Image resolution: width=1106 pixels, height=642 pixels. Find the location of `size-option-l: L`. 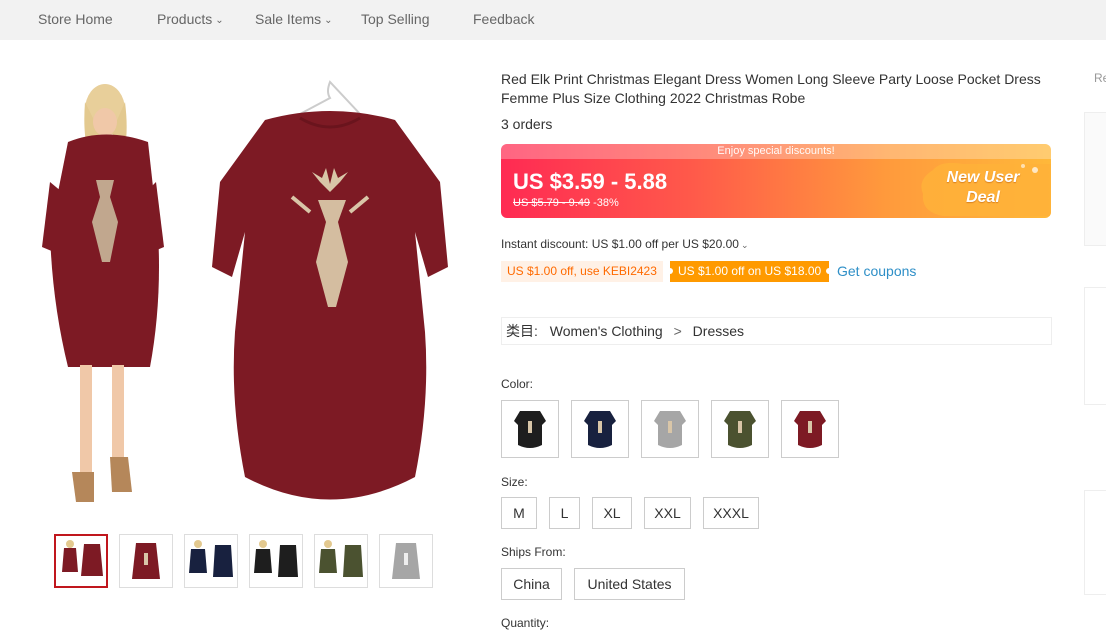

size-option-l: L is located at coordinates (564, 513).